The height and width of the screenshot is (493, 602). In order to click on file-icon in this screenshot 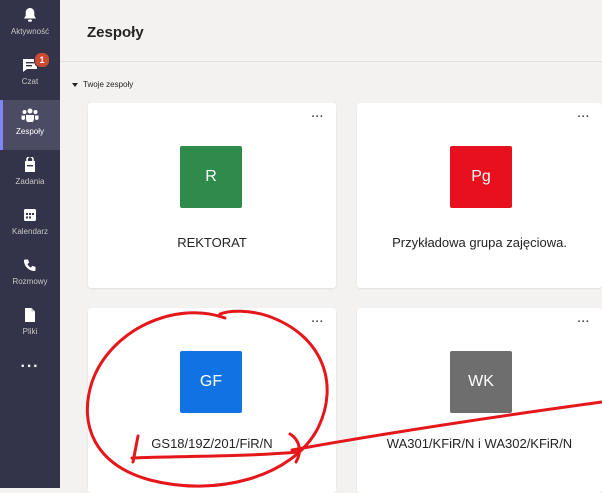, I will do `click(30, 315)`.